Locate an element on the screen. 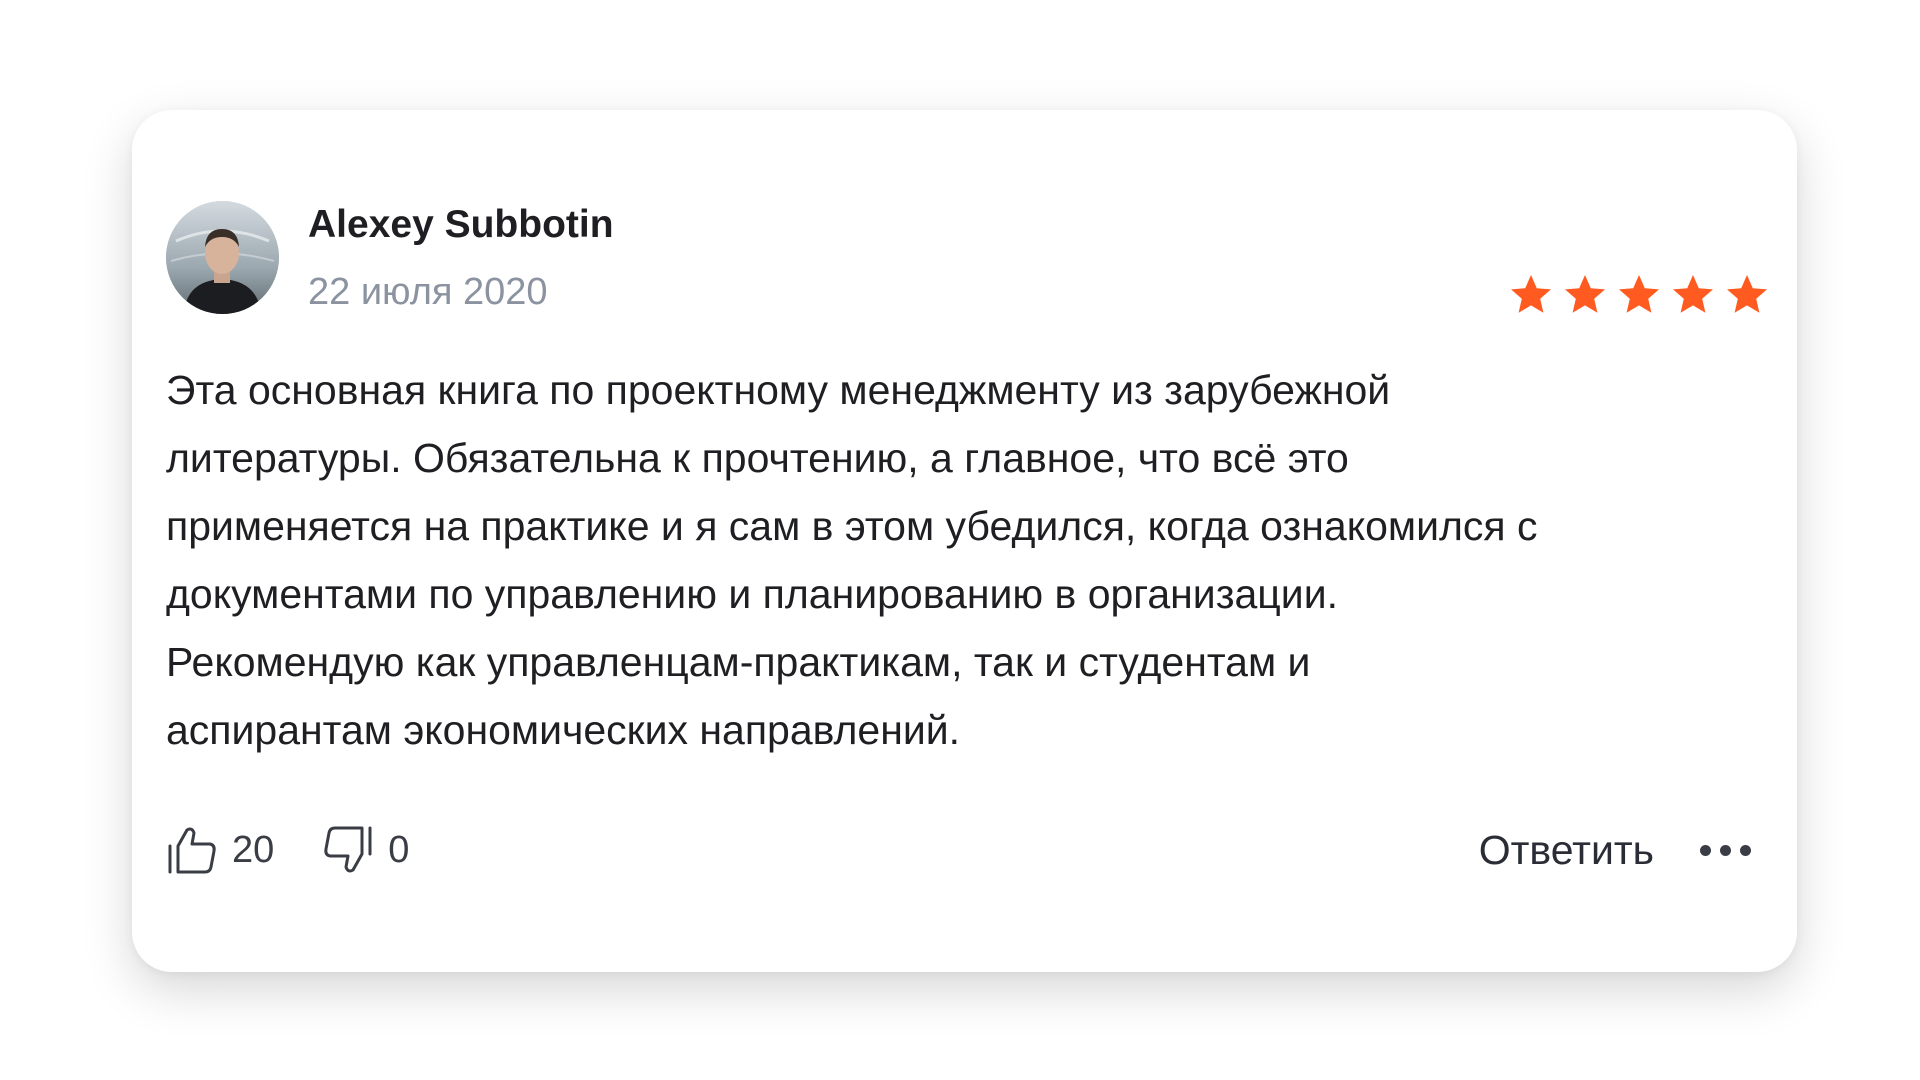  avatar is located at coordinates (222, 257).